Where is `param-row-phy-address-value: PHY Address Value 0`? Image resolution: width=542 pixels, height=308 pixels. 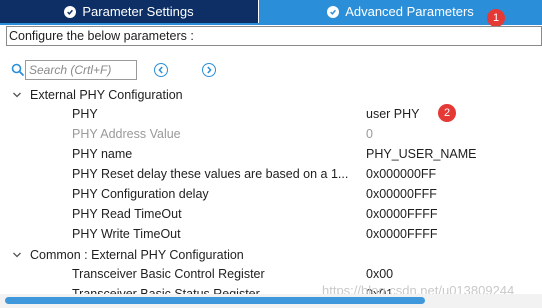
param-row-phy-address-value: PHY Address Value 0 is located at coordinates (307, 134).